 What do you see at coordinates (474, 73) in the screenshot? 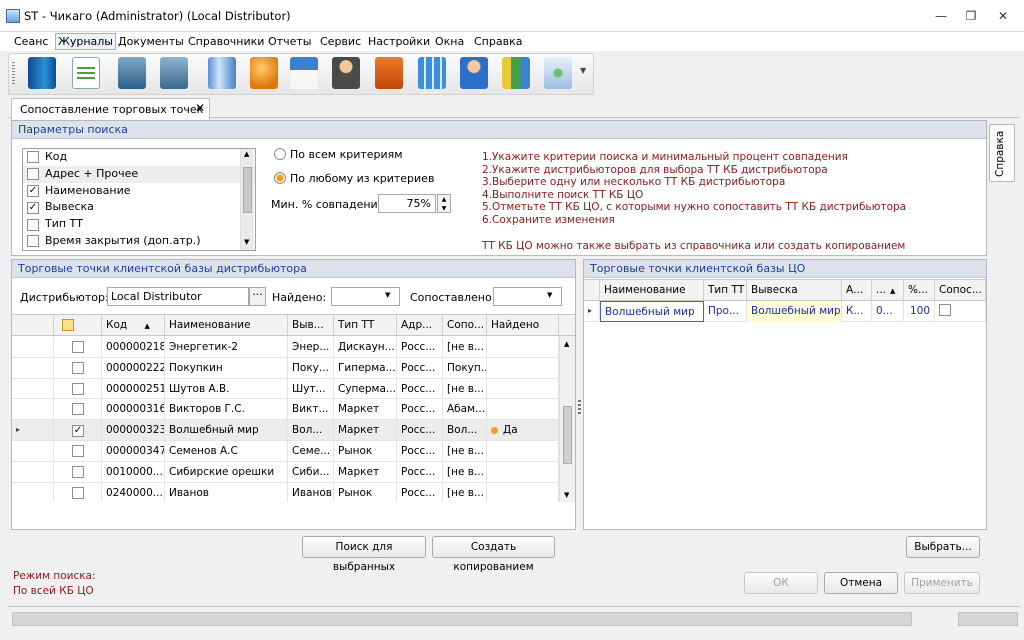
I see `person-icon` at bounding box center [474, 73].